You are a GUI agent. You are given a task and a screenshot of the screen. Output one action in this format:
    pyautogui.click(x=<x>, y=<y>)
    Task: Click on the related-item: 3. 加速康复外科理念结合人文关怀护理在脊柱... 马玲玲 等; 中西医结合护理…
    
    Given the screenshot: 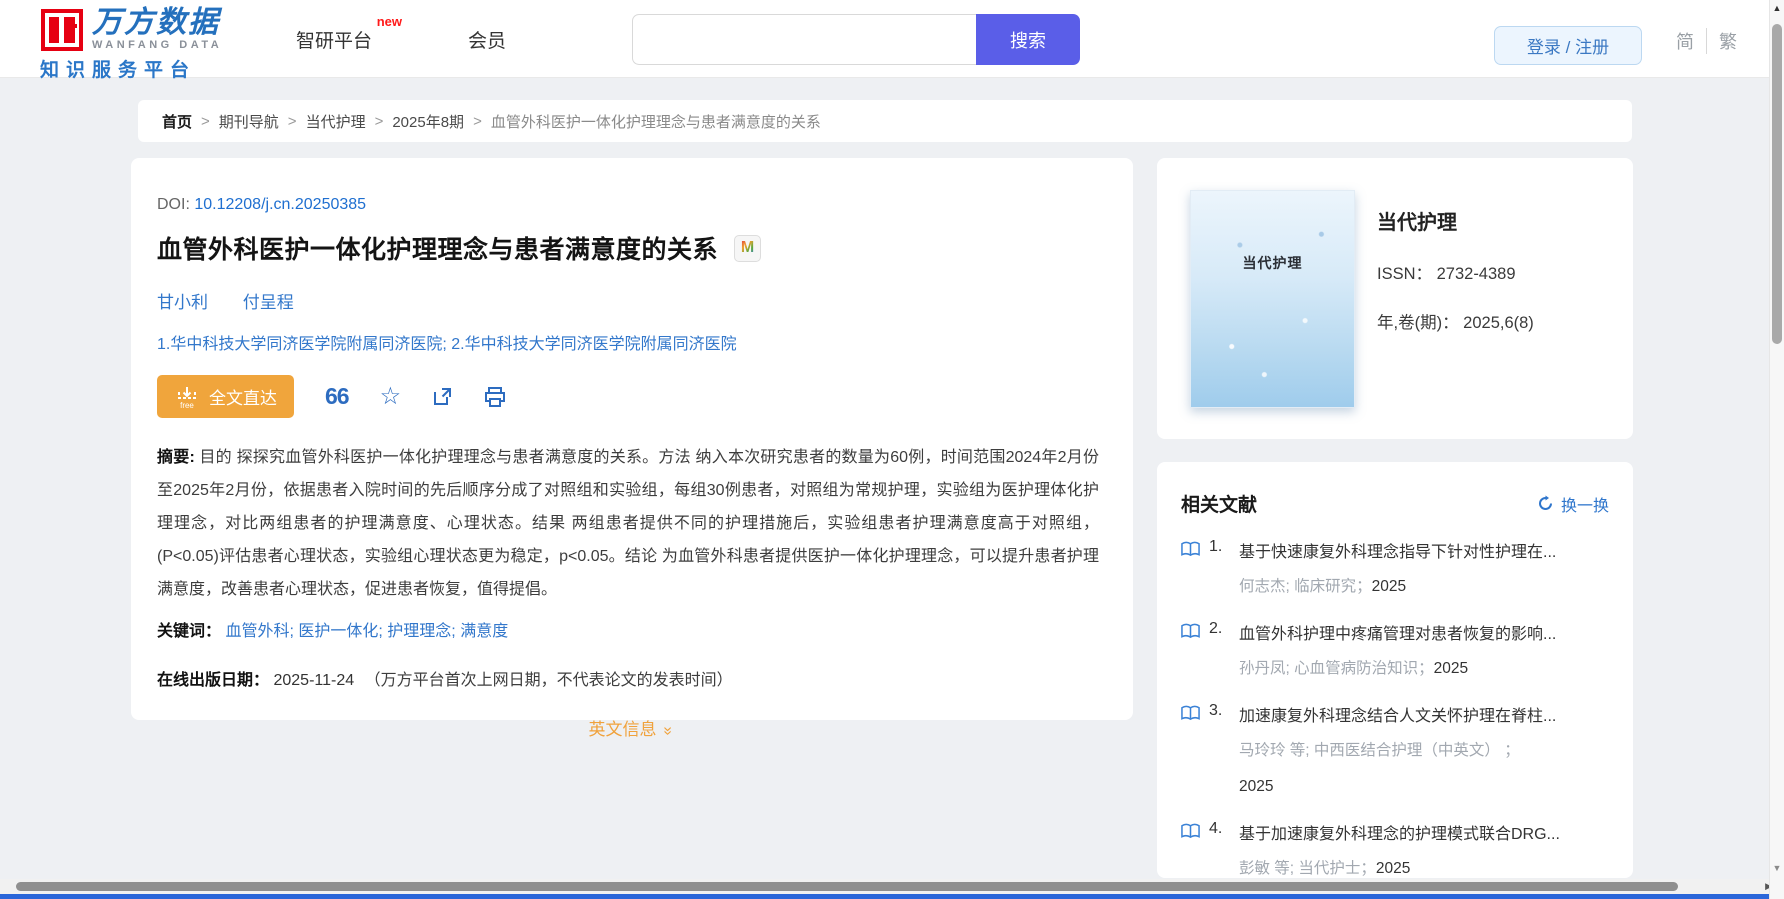 What is the action you would take?
    pyautogui.click(x=1395, y=750)
    